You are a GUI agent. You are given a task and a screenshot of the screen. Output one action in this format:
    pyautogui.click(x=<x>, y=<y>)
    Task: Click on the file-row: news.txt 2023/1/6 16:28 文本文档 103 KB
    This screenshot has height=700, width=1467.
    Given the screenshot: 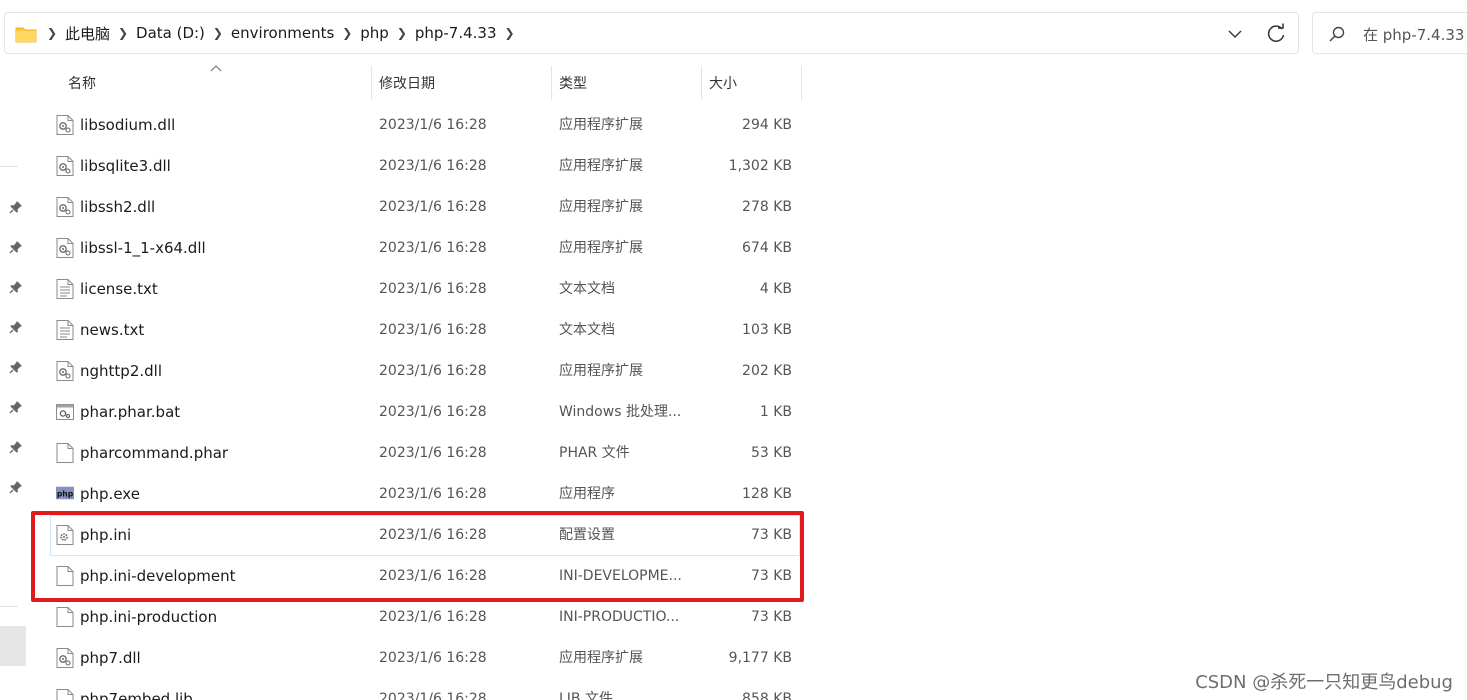 What is the action you would take?
    pyautogui.click(x=425, y=330)
    